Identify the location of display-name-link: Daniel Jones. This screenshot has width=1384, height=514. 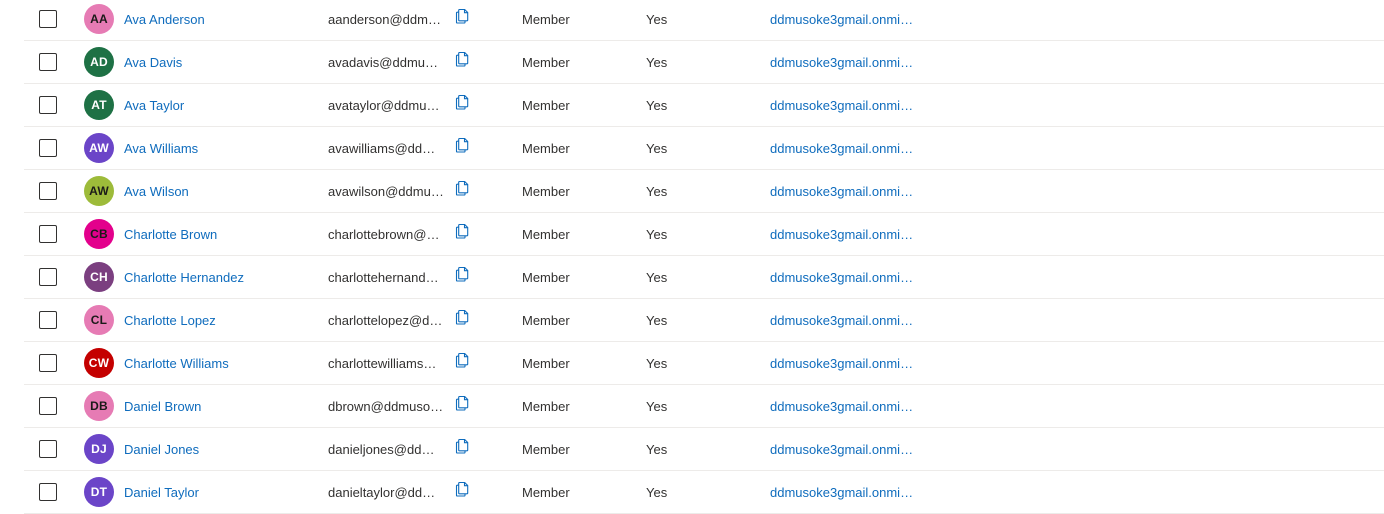
(161, 449).